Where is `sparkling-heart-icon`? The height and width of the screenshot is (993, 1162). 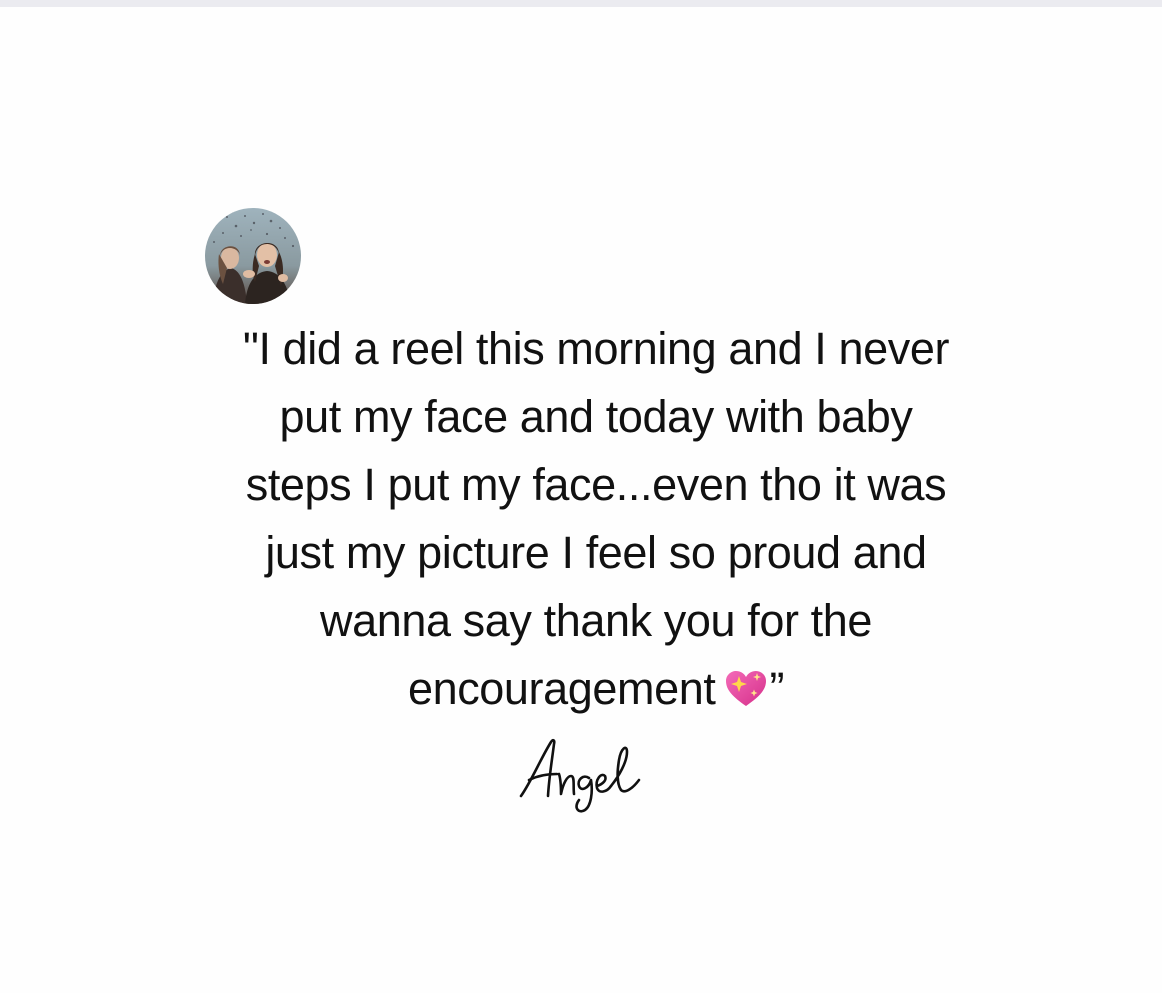
sparkling-heart-icon is located at coordinates (746, 686).